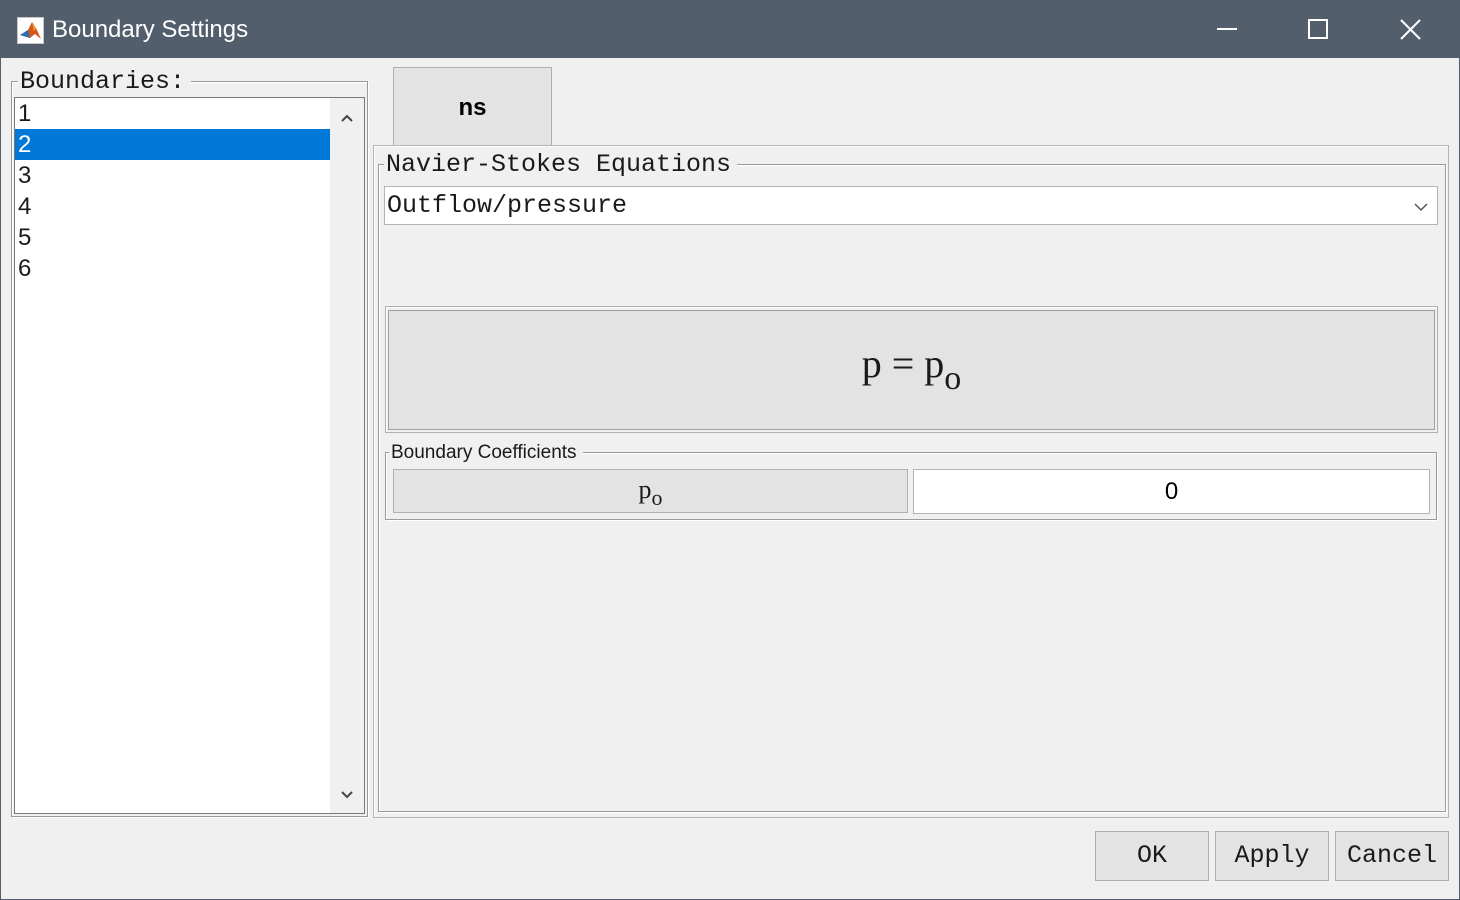 This screenshot has height=900, width=1460. Describe the element at coordinates (507, 205) in the screenshot. I see `boundary-condition-value: Outflow/pressure` at that location.